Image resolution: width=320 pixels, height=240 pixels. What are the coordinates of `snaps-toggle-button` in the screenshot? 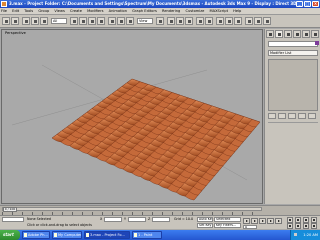 It's located at (171, 21).